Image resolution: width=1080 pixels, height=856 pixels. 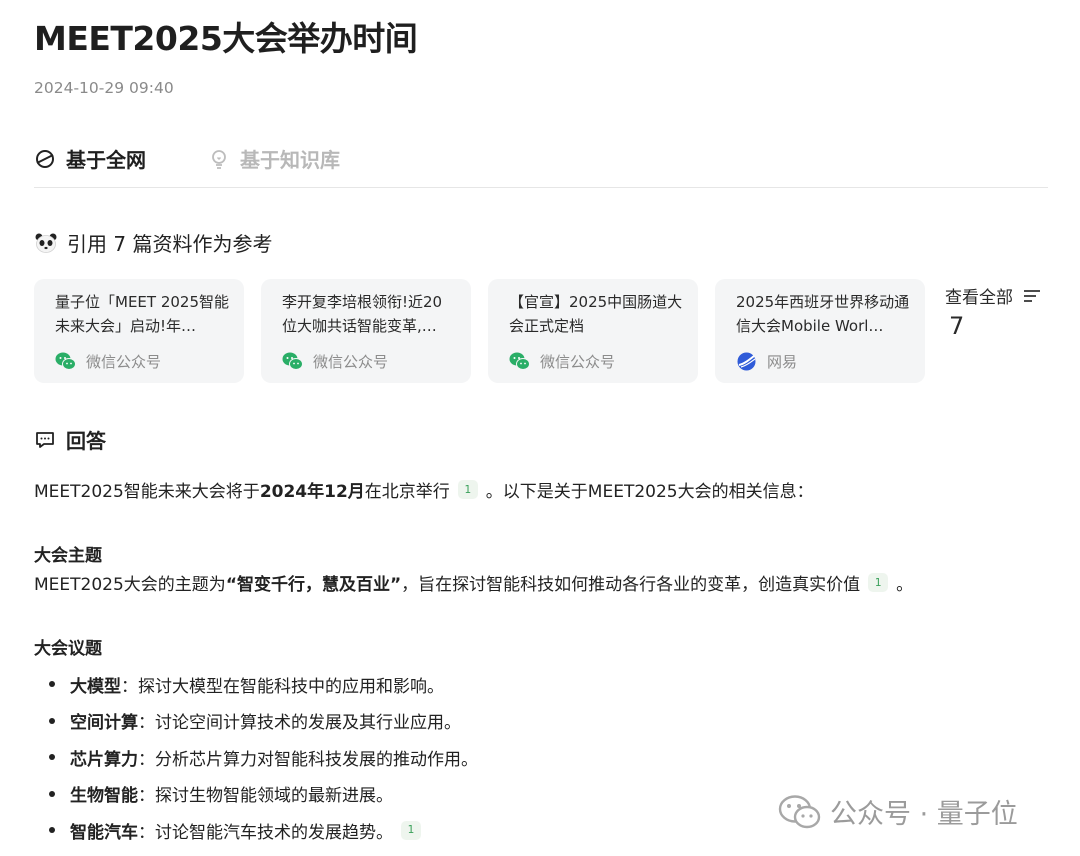 I want to click on topic-desc: ：分析芯片算力对智能科技发展的推动作用。, so click(x=308, y=759).